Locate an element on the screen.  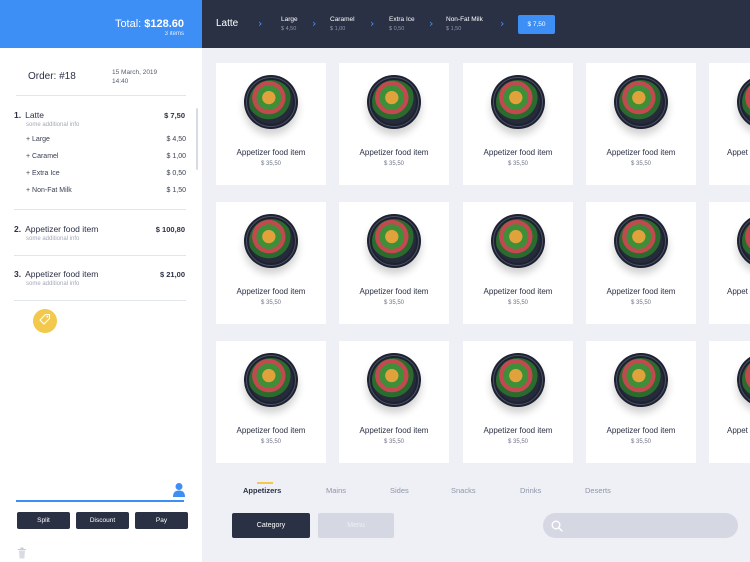
active-tab-indicator is located at coordinates (265, 483).